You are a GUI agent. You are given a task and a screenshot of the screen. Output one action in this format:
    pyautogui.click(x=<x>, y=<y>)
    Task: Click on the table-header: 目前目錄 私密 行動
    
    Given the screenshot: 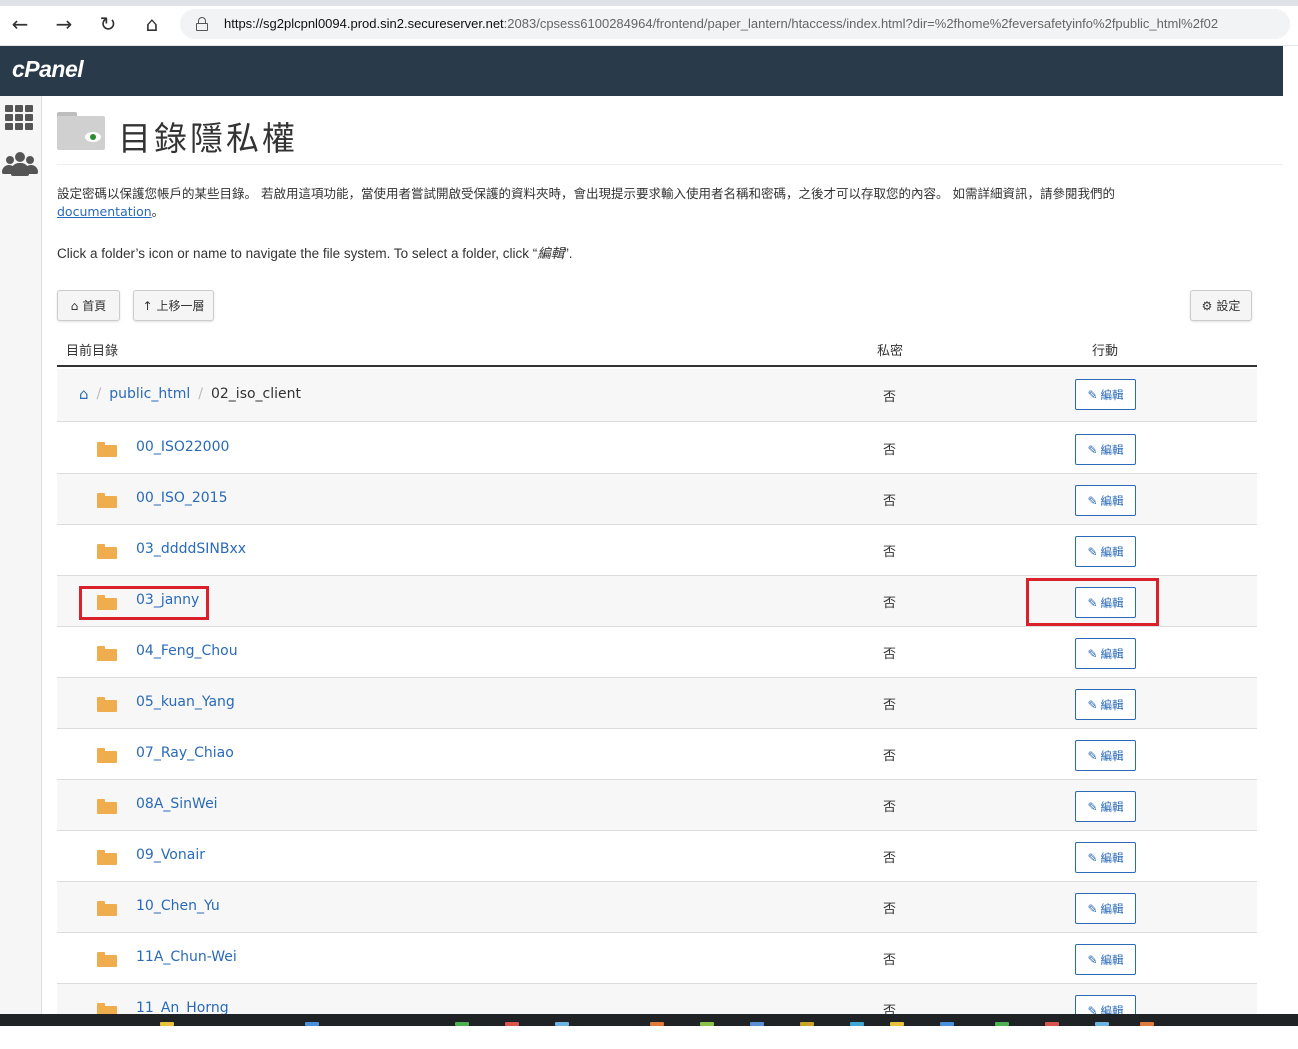 What is the action you would take?
    pyautogui.click(x=657, y=348)
    